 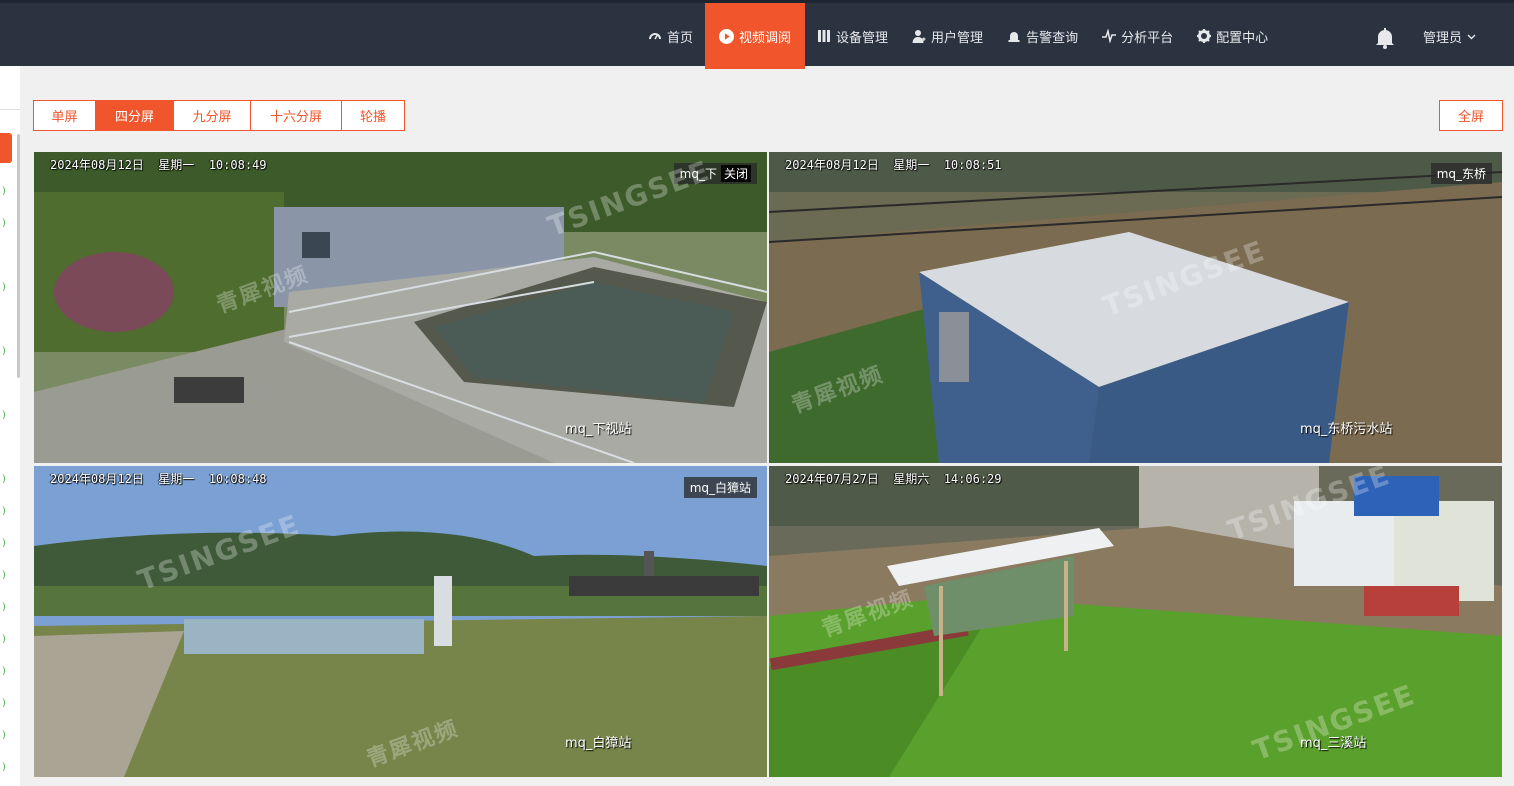 What do you see at coordinates (135, 115) in the screenshot?
I see `split-quad-button: 四分屏` at bounding box center [135, 115].